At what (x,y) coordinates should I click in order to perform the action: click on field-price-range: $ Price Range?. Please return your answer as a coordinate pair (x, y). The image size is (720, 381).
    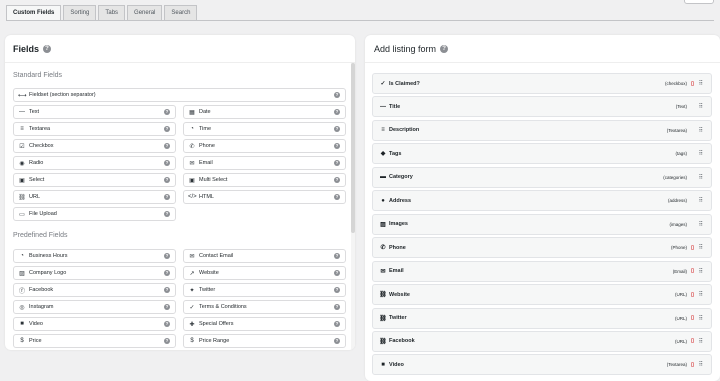
    Looking at the image, I should click on (264, 341).